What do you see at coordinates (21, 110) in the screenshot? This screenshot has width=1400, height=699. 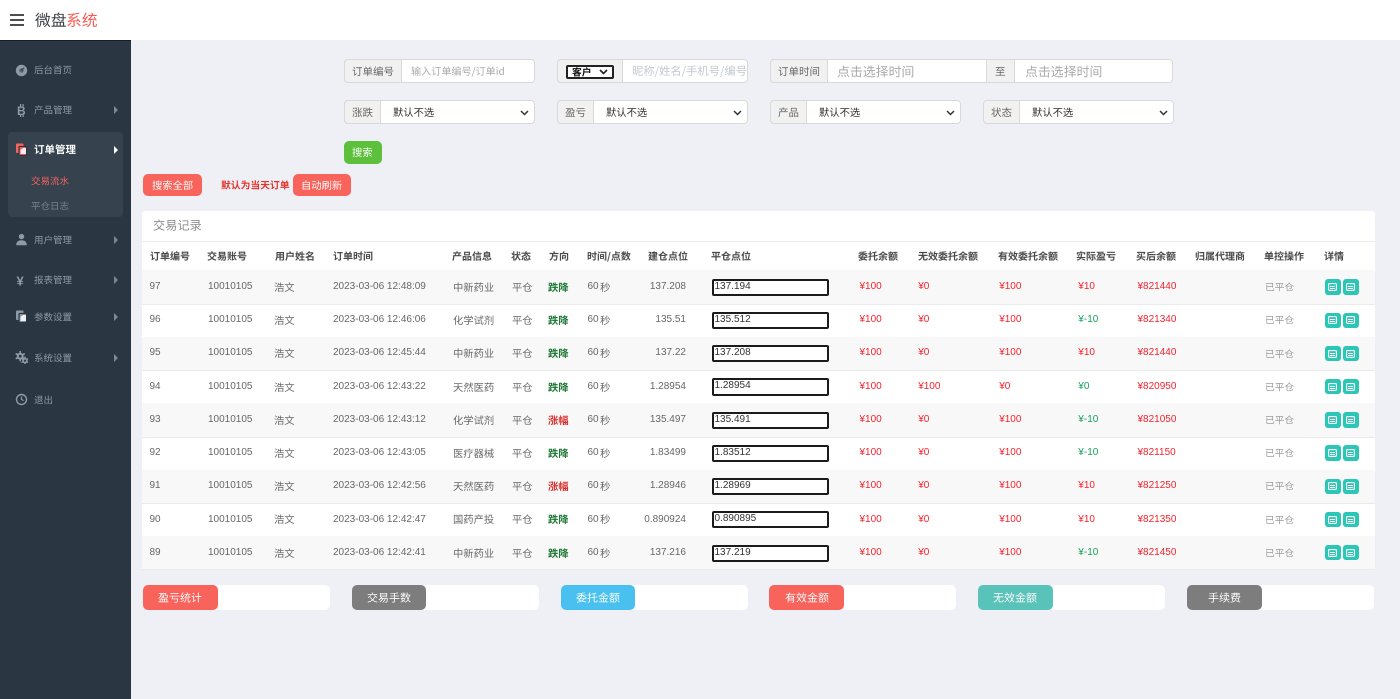 I see `svg-text: B` at bounding box center [21, 110].